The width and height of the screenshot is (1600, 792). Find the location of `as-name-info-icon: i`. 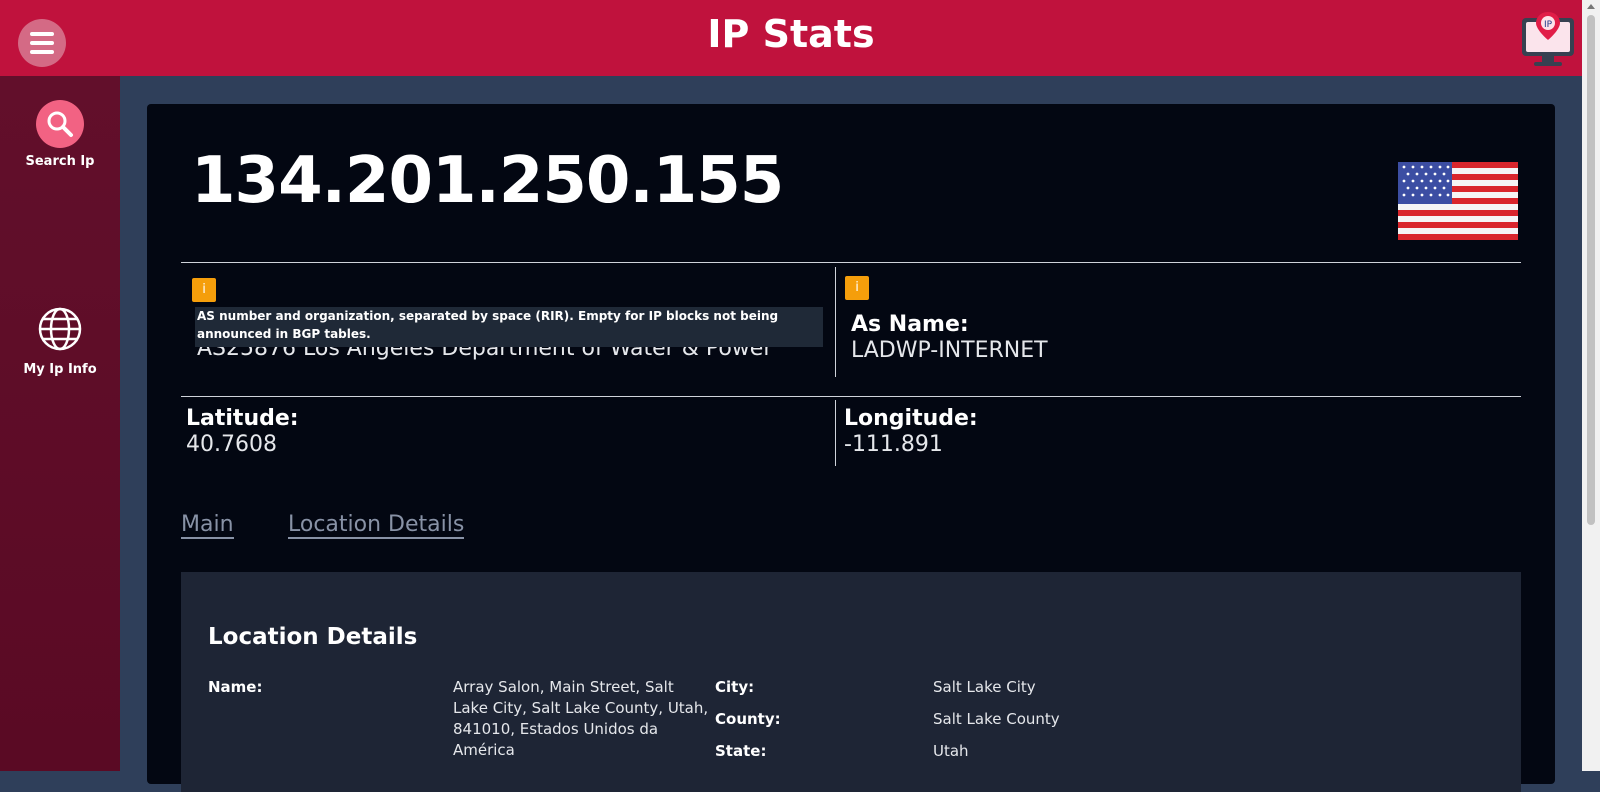

as-name-info-icon: i is located at coordinates (857, 288).